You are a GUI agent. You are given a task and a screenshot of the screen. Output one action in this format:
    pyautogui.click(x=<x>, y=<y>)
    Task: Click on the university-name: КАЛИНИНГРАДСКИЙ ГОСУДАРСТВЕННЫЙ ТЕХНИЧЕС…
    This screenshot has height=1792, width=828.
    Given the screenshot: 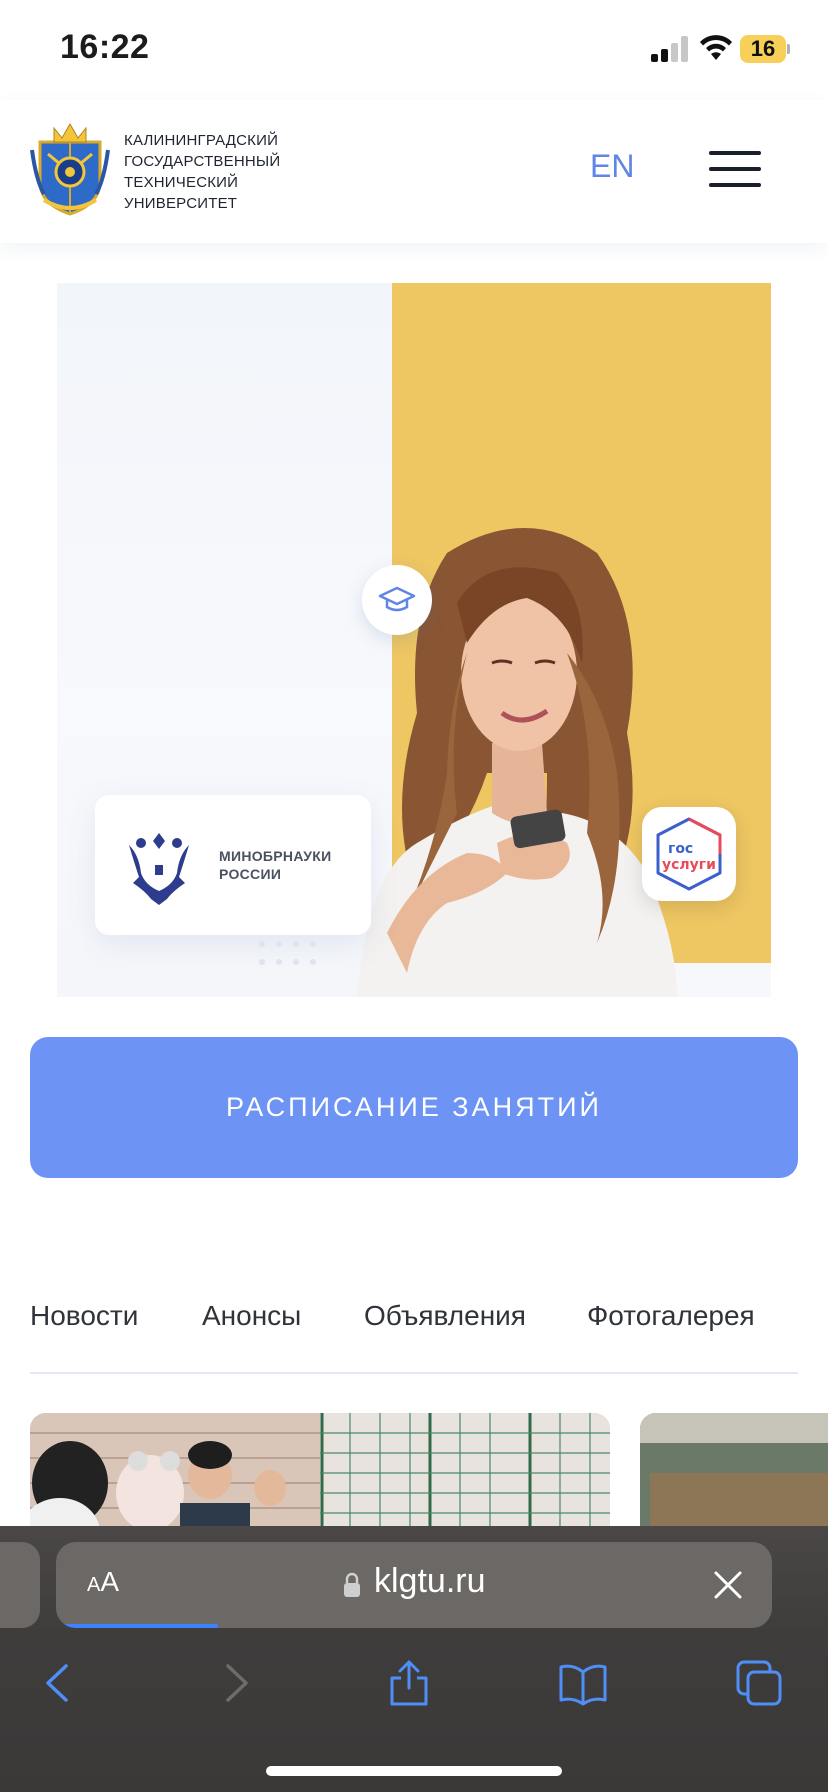 What is the action you would take?
    pyautogui.click(x=224, y=172)
    